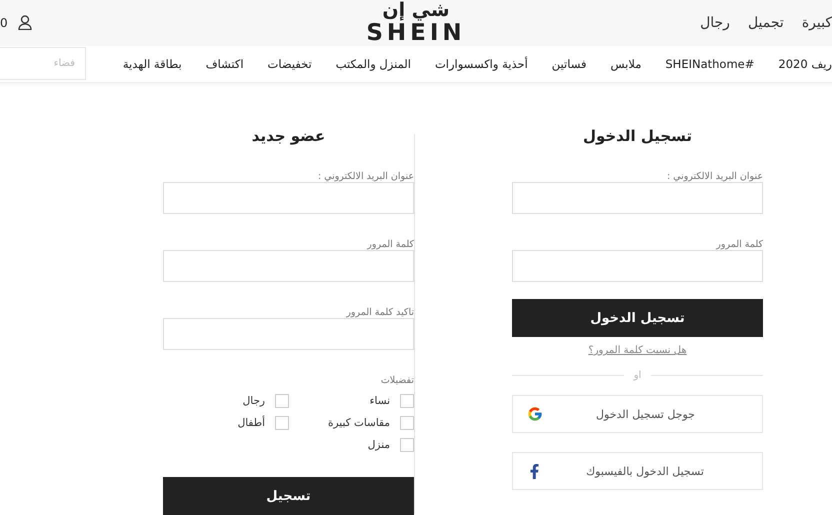  Describe the element at coordinates (638, 136) in the screenshot. I see `login-title: تسجيل الدخول` at that location.